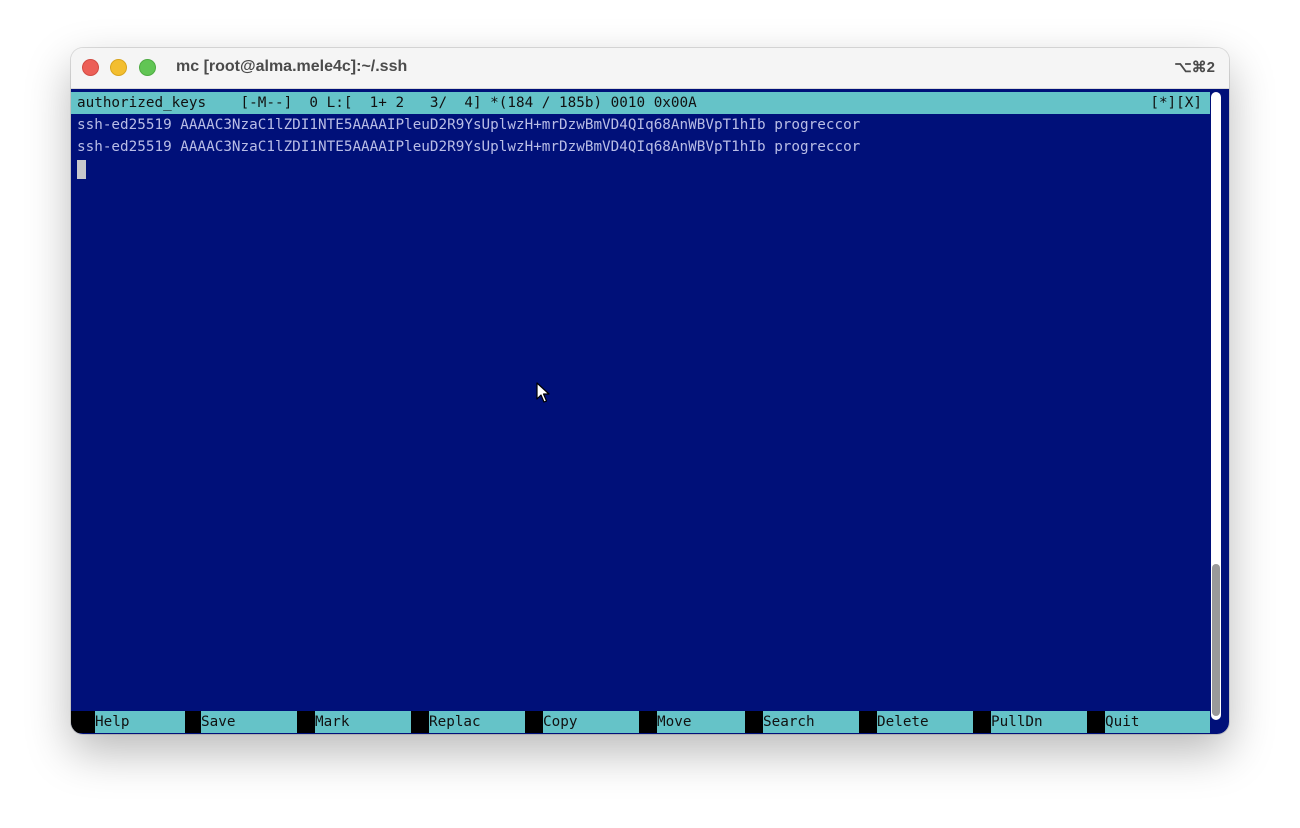 This screenshot has width=1300, height=828. I want to click on fkey-delete: 8Delete, so click(916, 722).